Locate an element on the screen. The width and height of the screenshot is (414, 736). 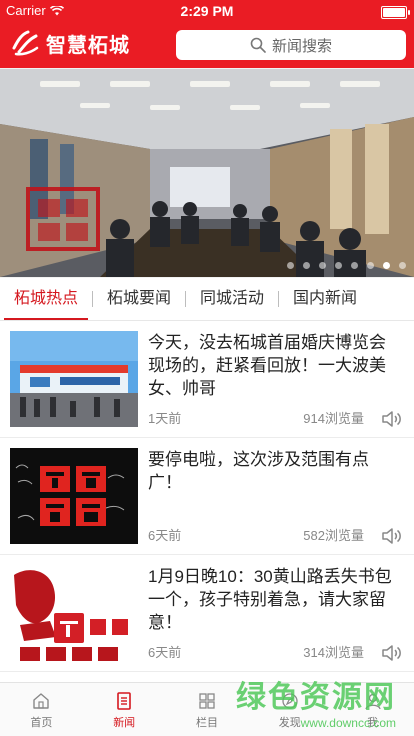
watermark-title: 绿色资源网 is located at coordinates (316, 697).